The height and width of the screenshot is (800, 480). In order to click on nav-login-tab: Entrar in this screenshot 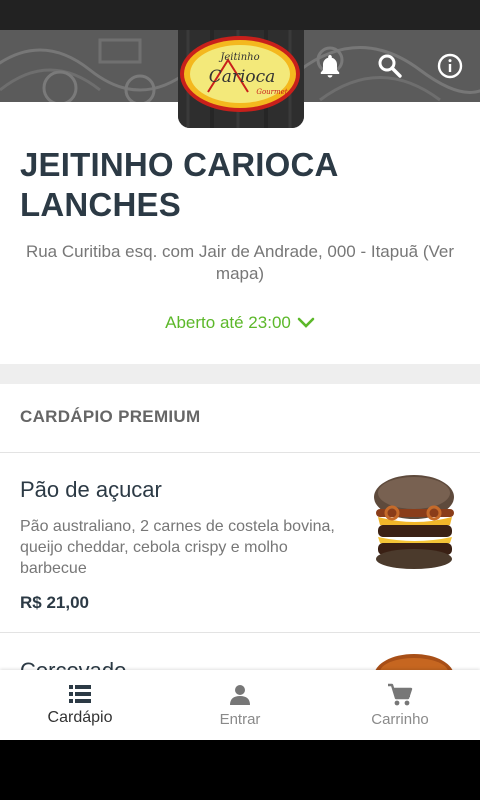, I will do `click(240, 705)`.